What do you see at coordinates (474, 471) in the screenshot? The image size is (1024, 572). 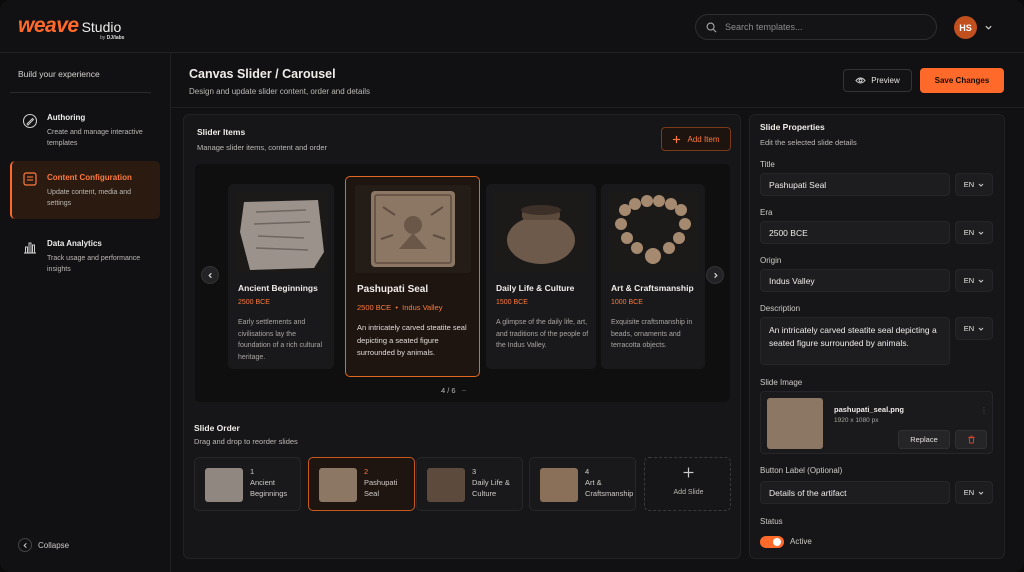 I see `slide-order-number: 3` at bounding box center [474, 471].